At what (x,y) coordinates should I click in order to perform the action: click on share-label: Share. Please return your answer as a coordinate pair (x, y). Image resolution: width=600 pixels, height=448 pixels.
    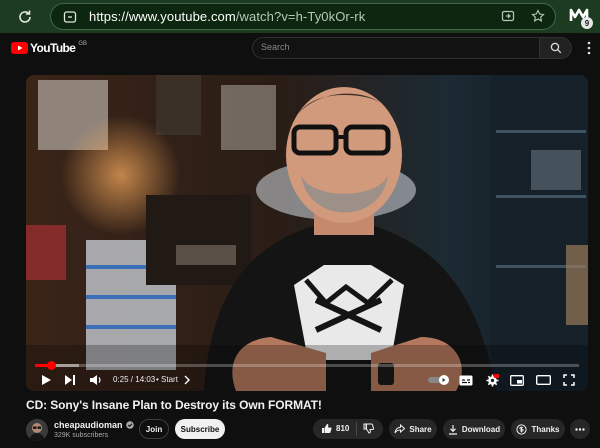
    Looking at the image, I should click on (420, 429).